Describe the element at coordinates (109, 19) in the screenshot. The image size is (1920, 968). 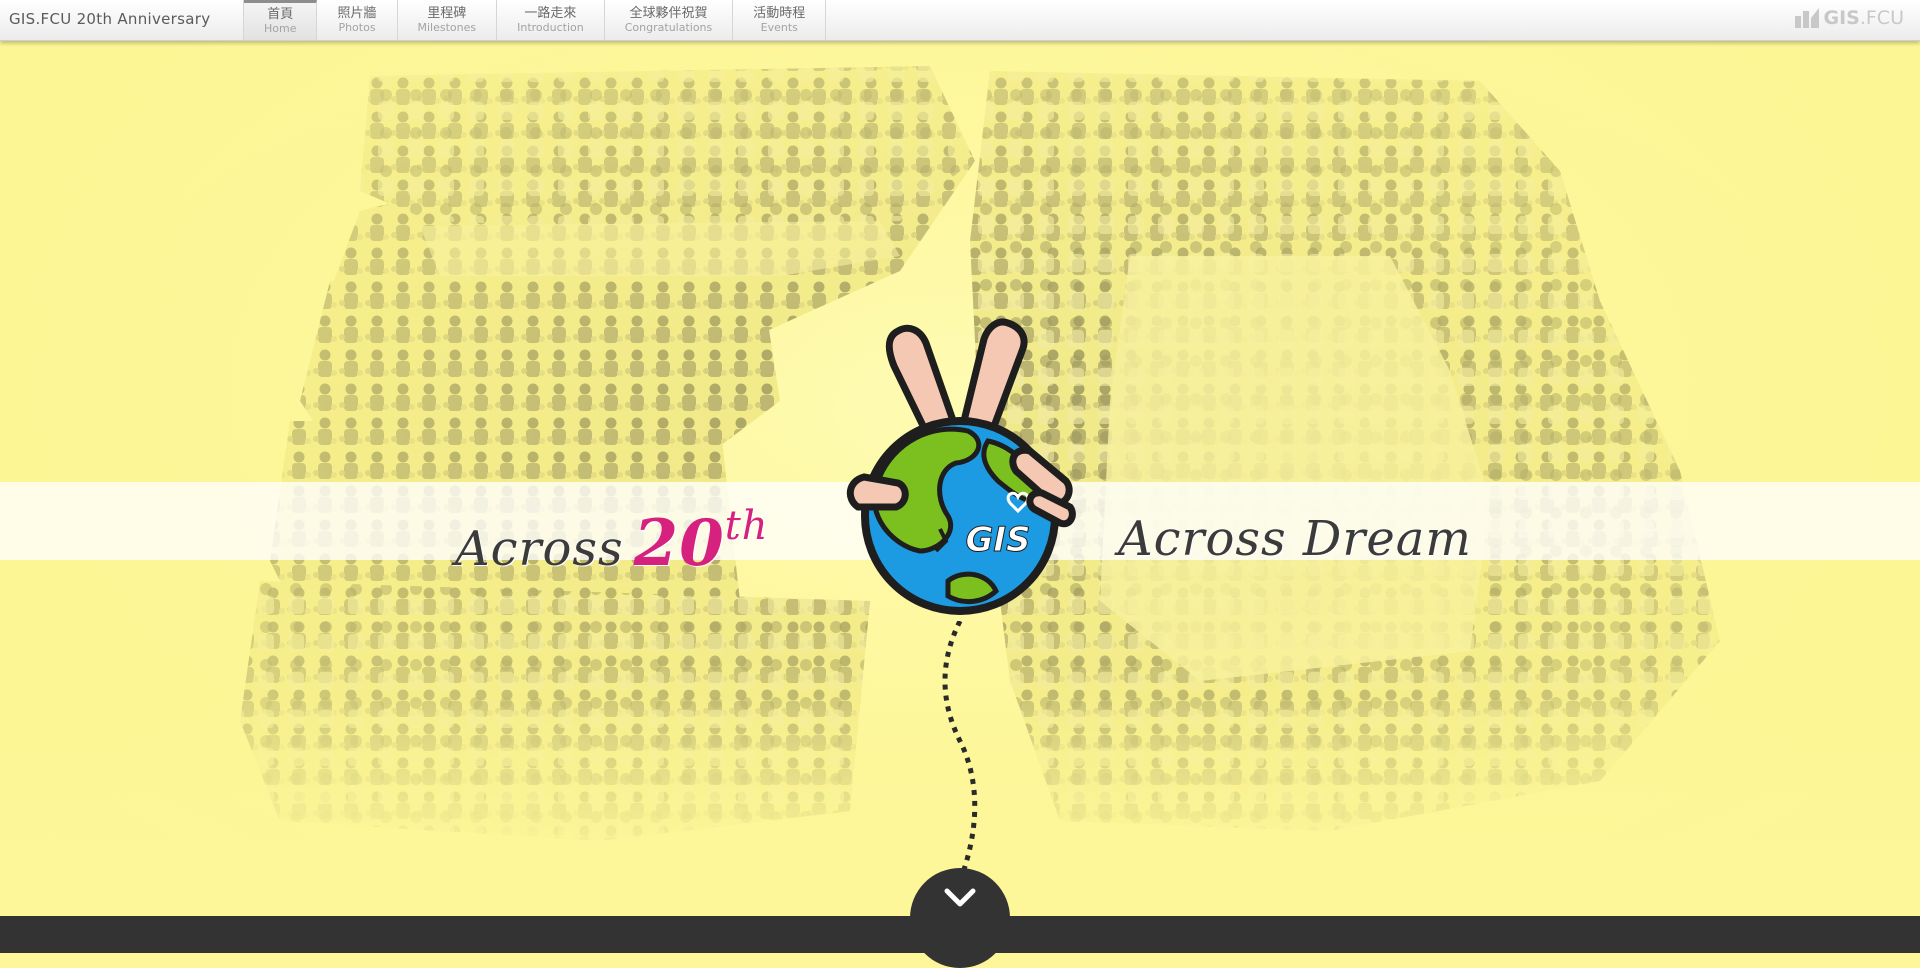
I see `site-title: GIS.FCU 20th Anniversary` at that location.